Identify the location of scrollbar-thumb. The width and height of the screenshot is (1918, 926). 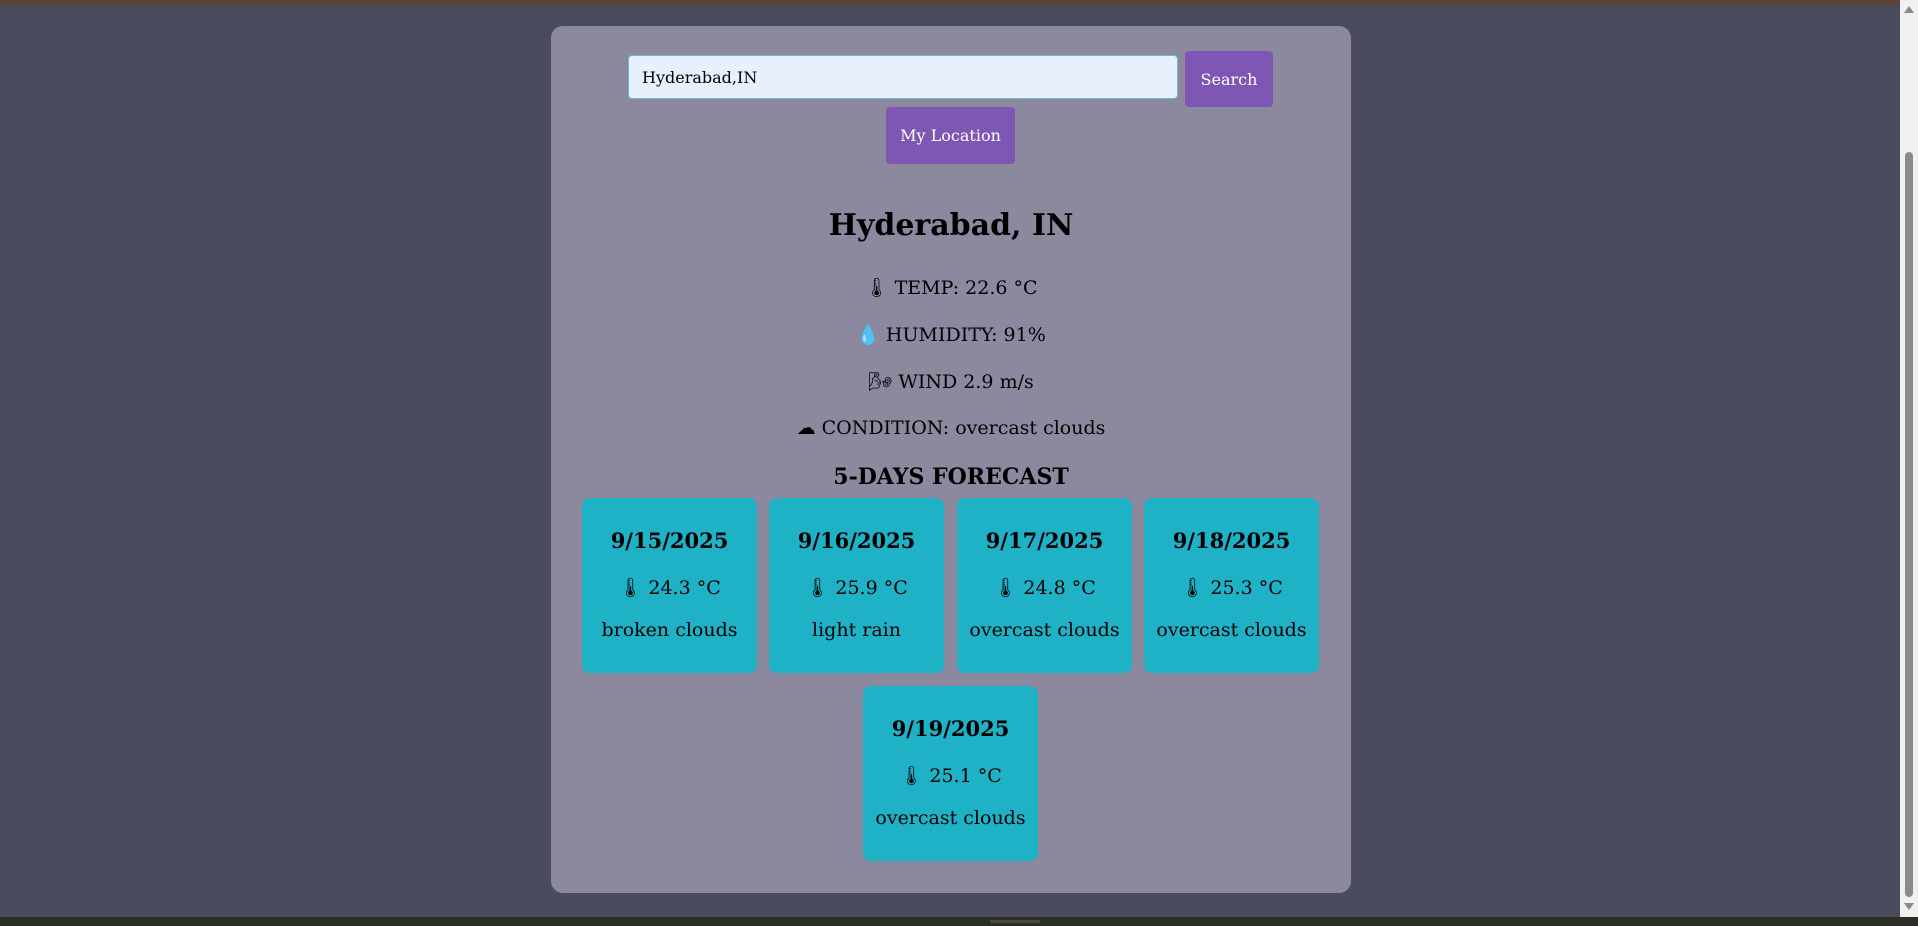
(1909, 524).